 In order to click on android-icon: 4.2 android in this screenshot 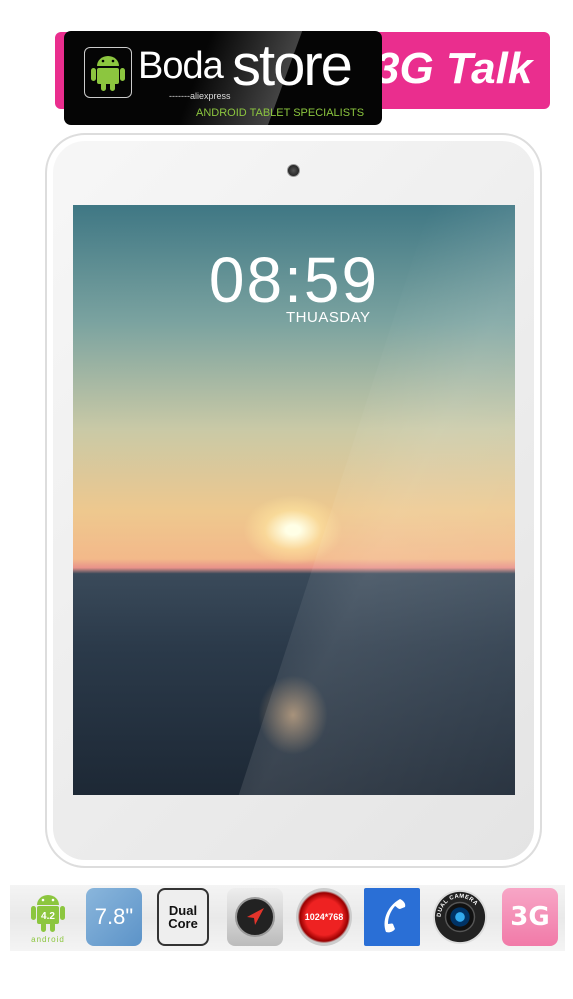, I will do `click(48, 917)`.